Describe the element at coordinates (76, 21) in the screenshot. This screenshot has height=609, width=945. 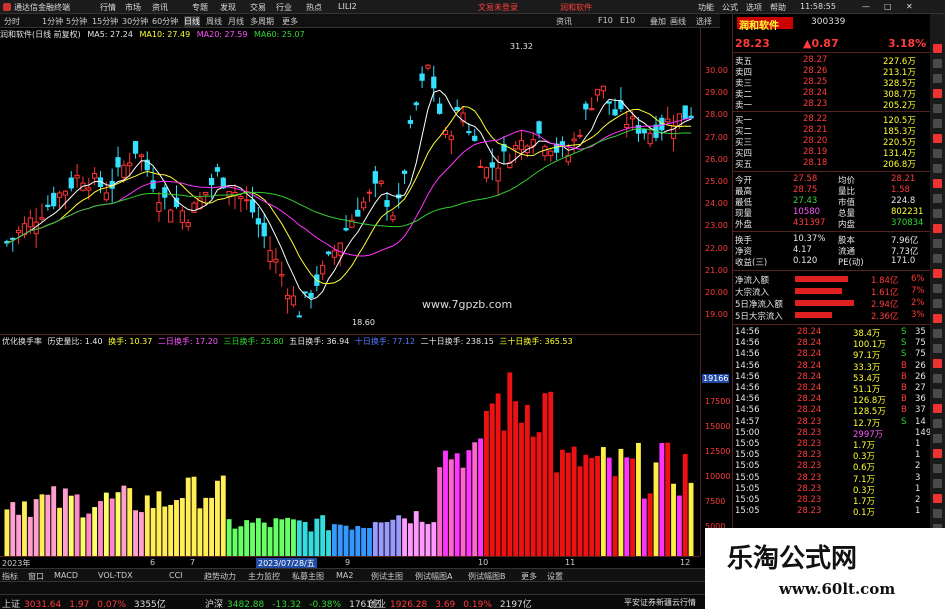
I see `period-tab-2: 5分钟` at that location.